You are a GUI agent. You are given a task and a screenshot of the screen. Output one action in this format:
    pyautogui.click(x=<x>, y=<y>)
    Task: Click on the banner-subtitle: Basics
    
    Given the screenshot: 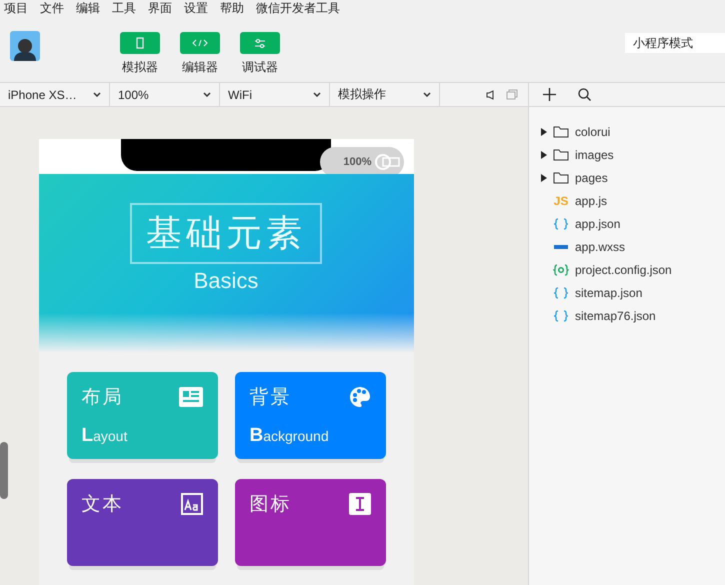 What is the action you would take?
    pyautogui.click(x=226, y=281)
    